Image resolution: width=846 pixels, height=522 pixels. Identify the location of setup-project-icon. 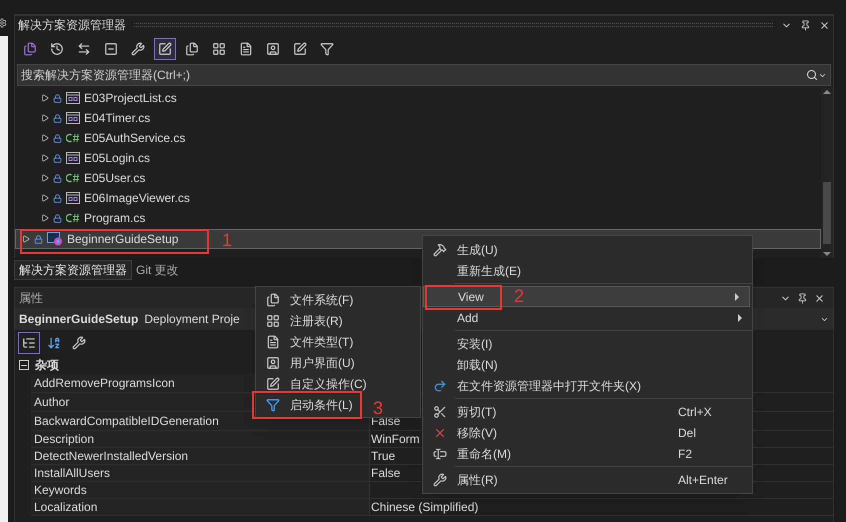
(55, 239).